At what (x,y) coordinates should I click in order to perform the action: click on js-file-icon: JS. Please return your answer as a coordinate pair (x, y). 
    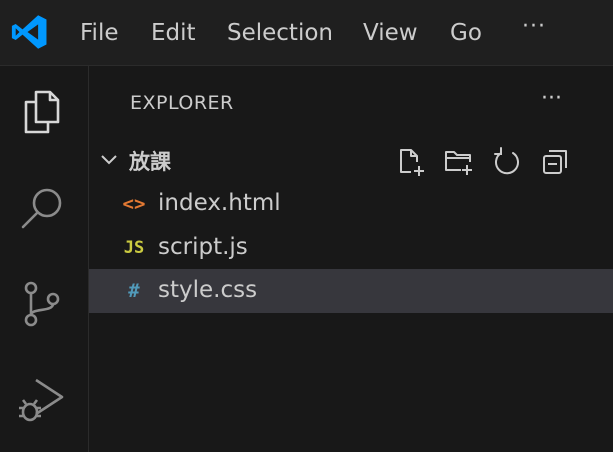
    Looking at the image, I should click on (134, 248).